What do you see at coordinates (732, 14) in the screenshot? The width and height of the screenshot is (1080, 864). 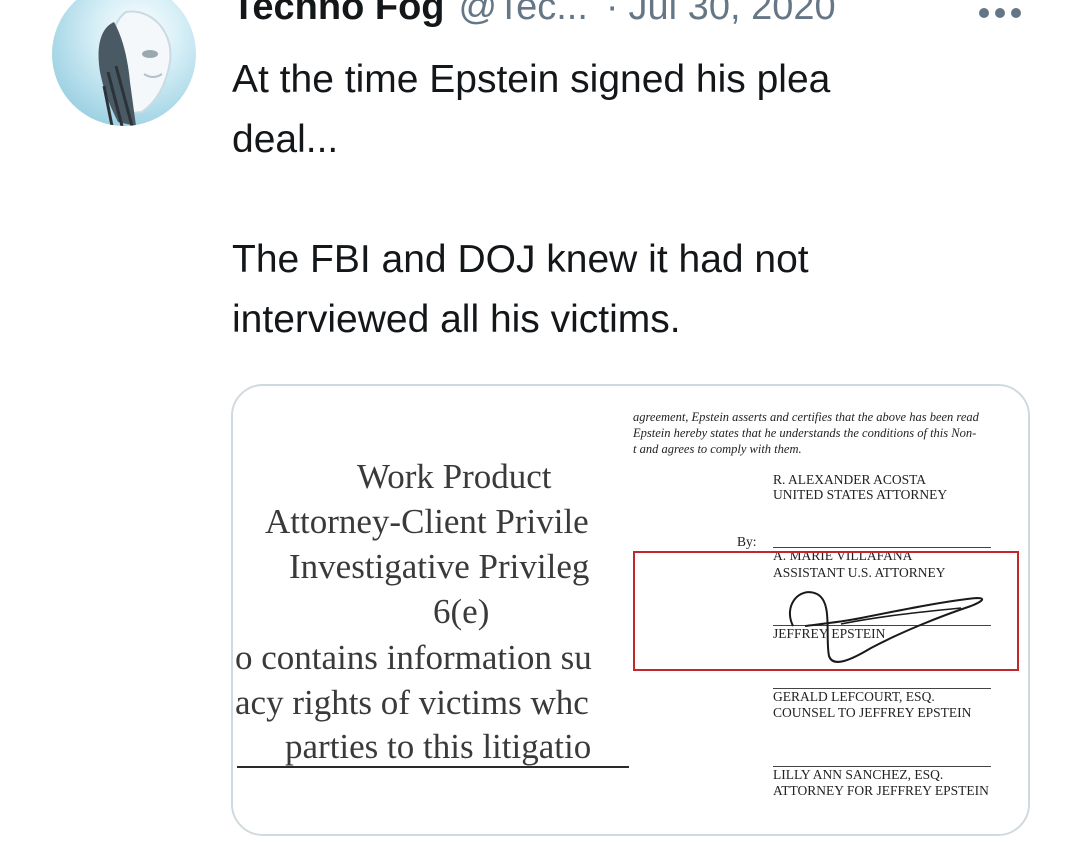 I see `tweet-date: Jul 30, 2020` at bounding box center [732, 14].